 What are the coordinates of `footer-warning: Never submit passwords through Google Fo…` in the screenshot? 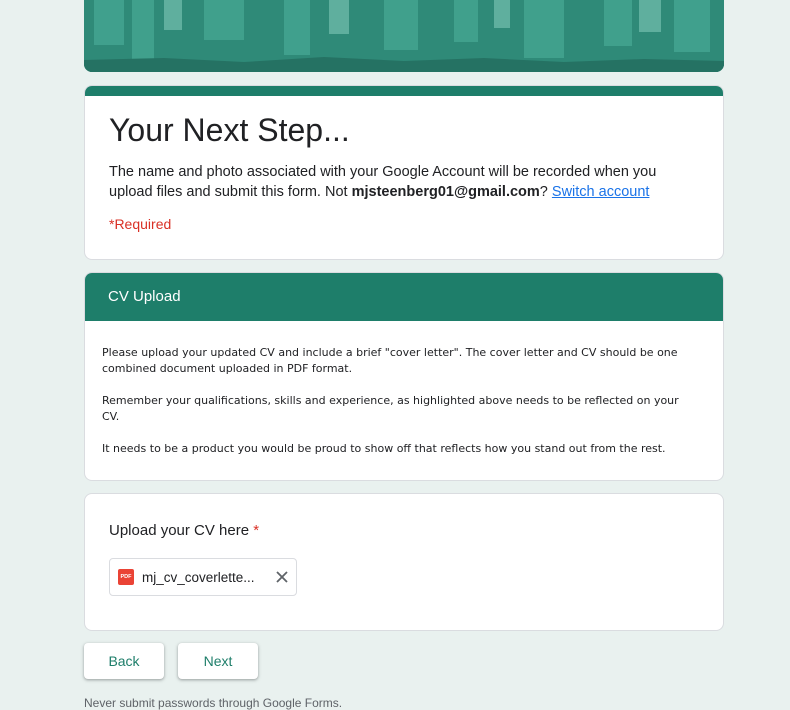 It's located at (213, 703).